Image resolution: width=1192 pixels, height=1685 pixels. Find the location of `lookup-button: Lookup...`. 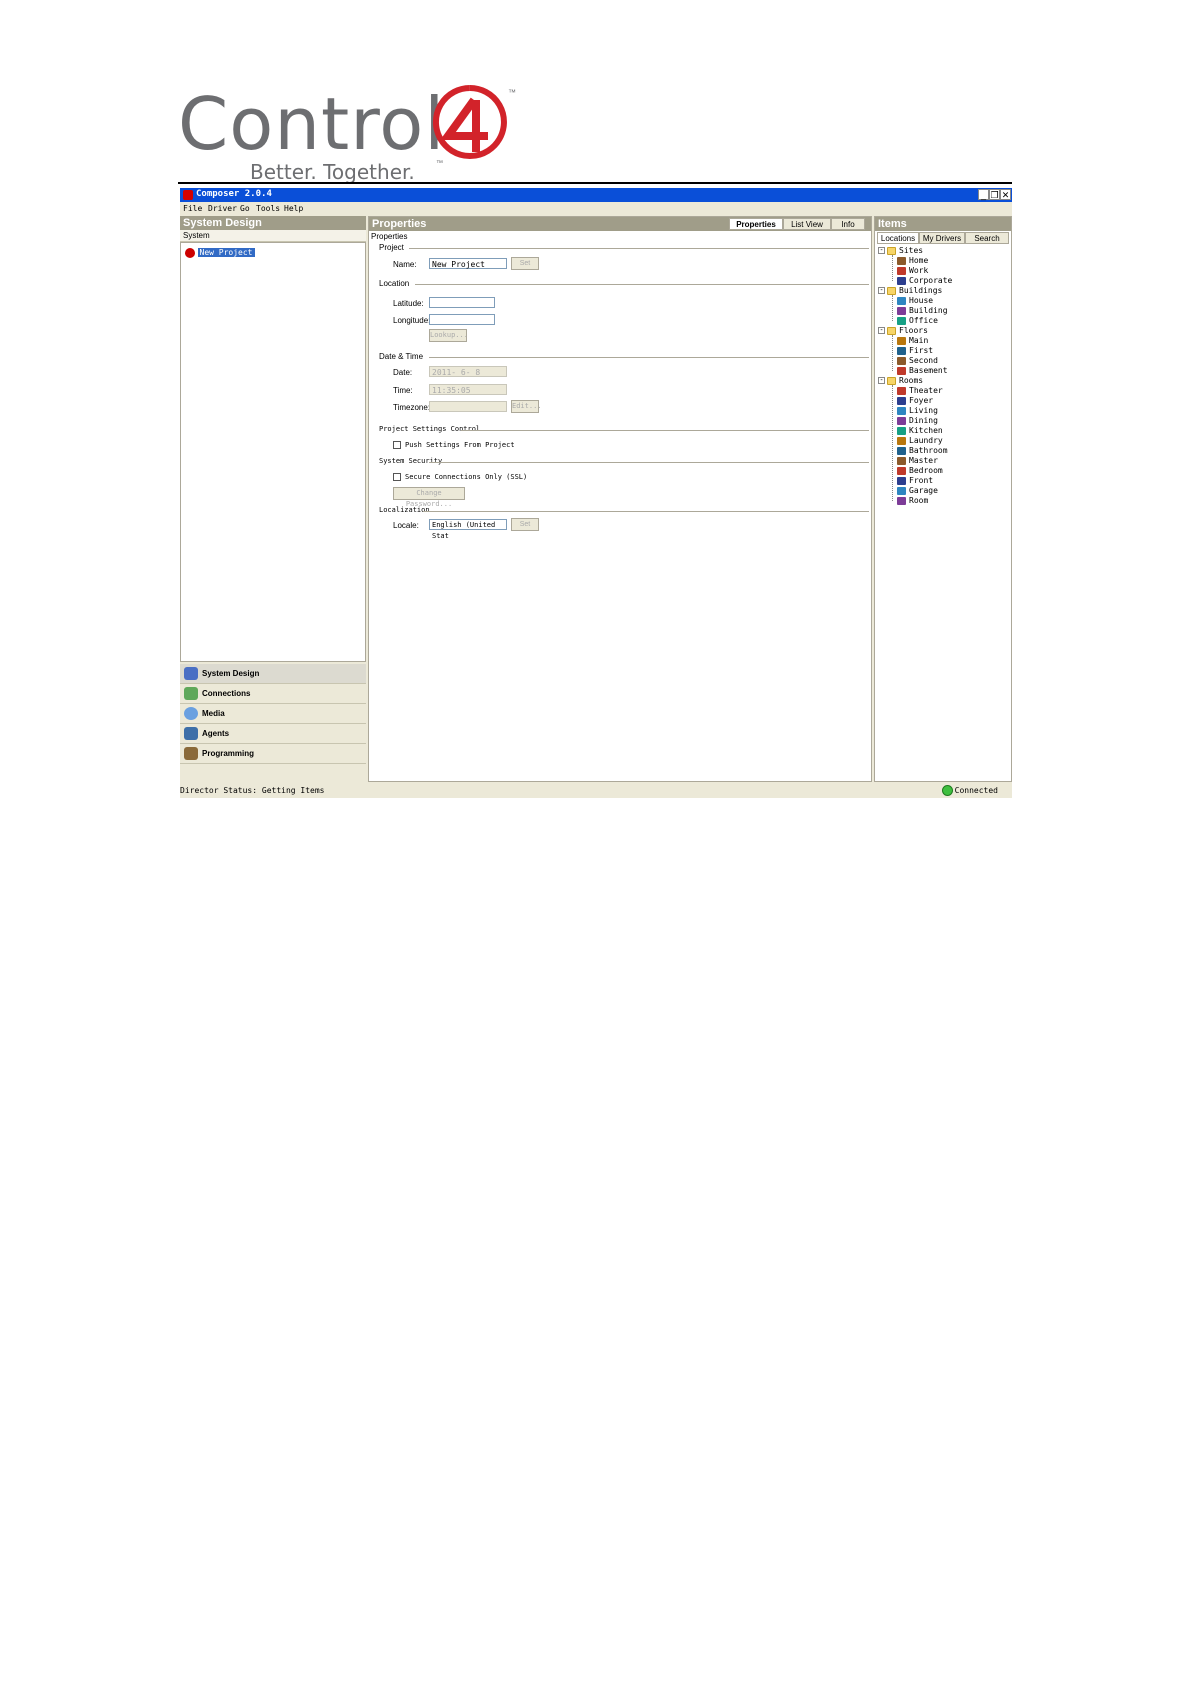

lookup-button: Lookup... is located at coordinates (448, 335).